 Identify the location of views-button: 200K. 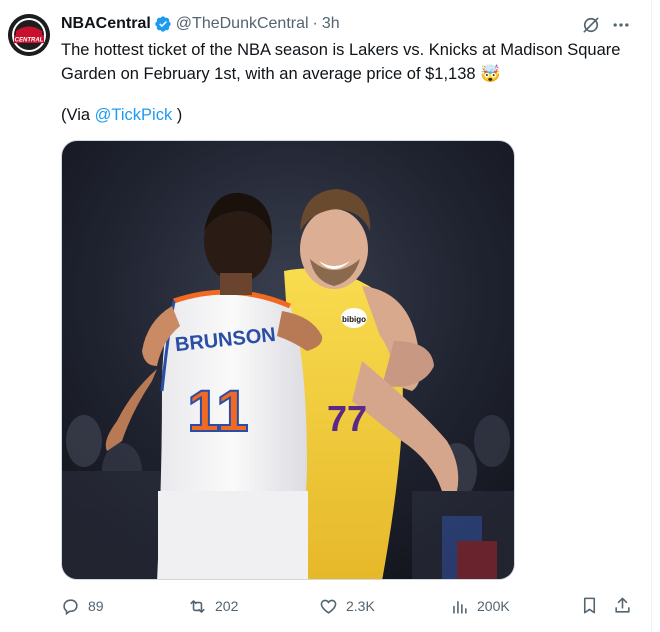
(480, 606).